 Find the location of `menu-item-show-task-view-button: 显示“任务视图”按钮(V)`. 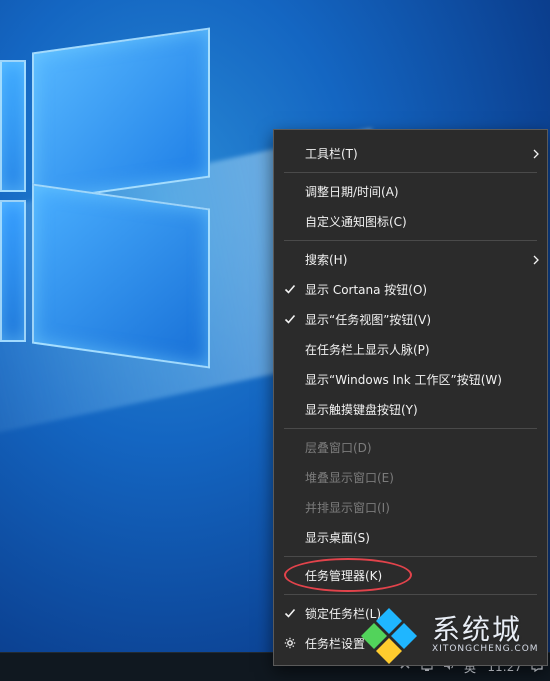

menu-item-show-task-view-button: 显示“任务视图”按钮(V) is located at coordinates (410, 319).